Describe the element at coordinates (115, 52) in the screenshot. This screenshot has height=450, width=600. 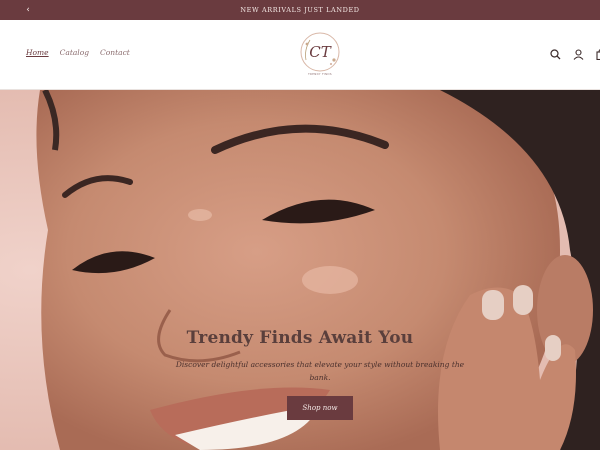
I see `nav-contact-link: Contact` at that location.